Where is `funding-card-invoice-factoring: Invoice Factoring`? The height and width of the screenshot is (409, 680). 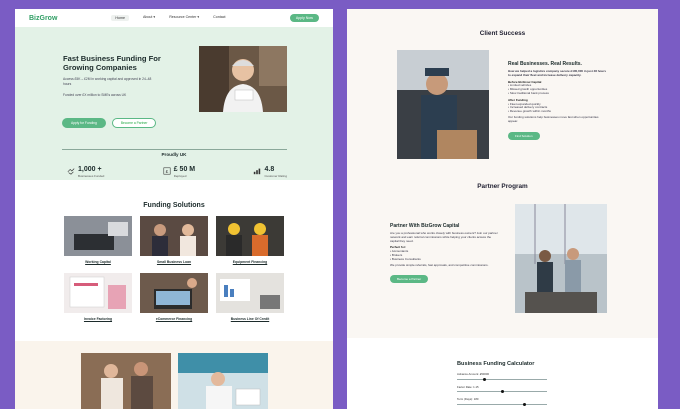 funding-card-invoice-factoring: Invoice Factoring is located at coordinates (98, 301).